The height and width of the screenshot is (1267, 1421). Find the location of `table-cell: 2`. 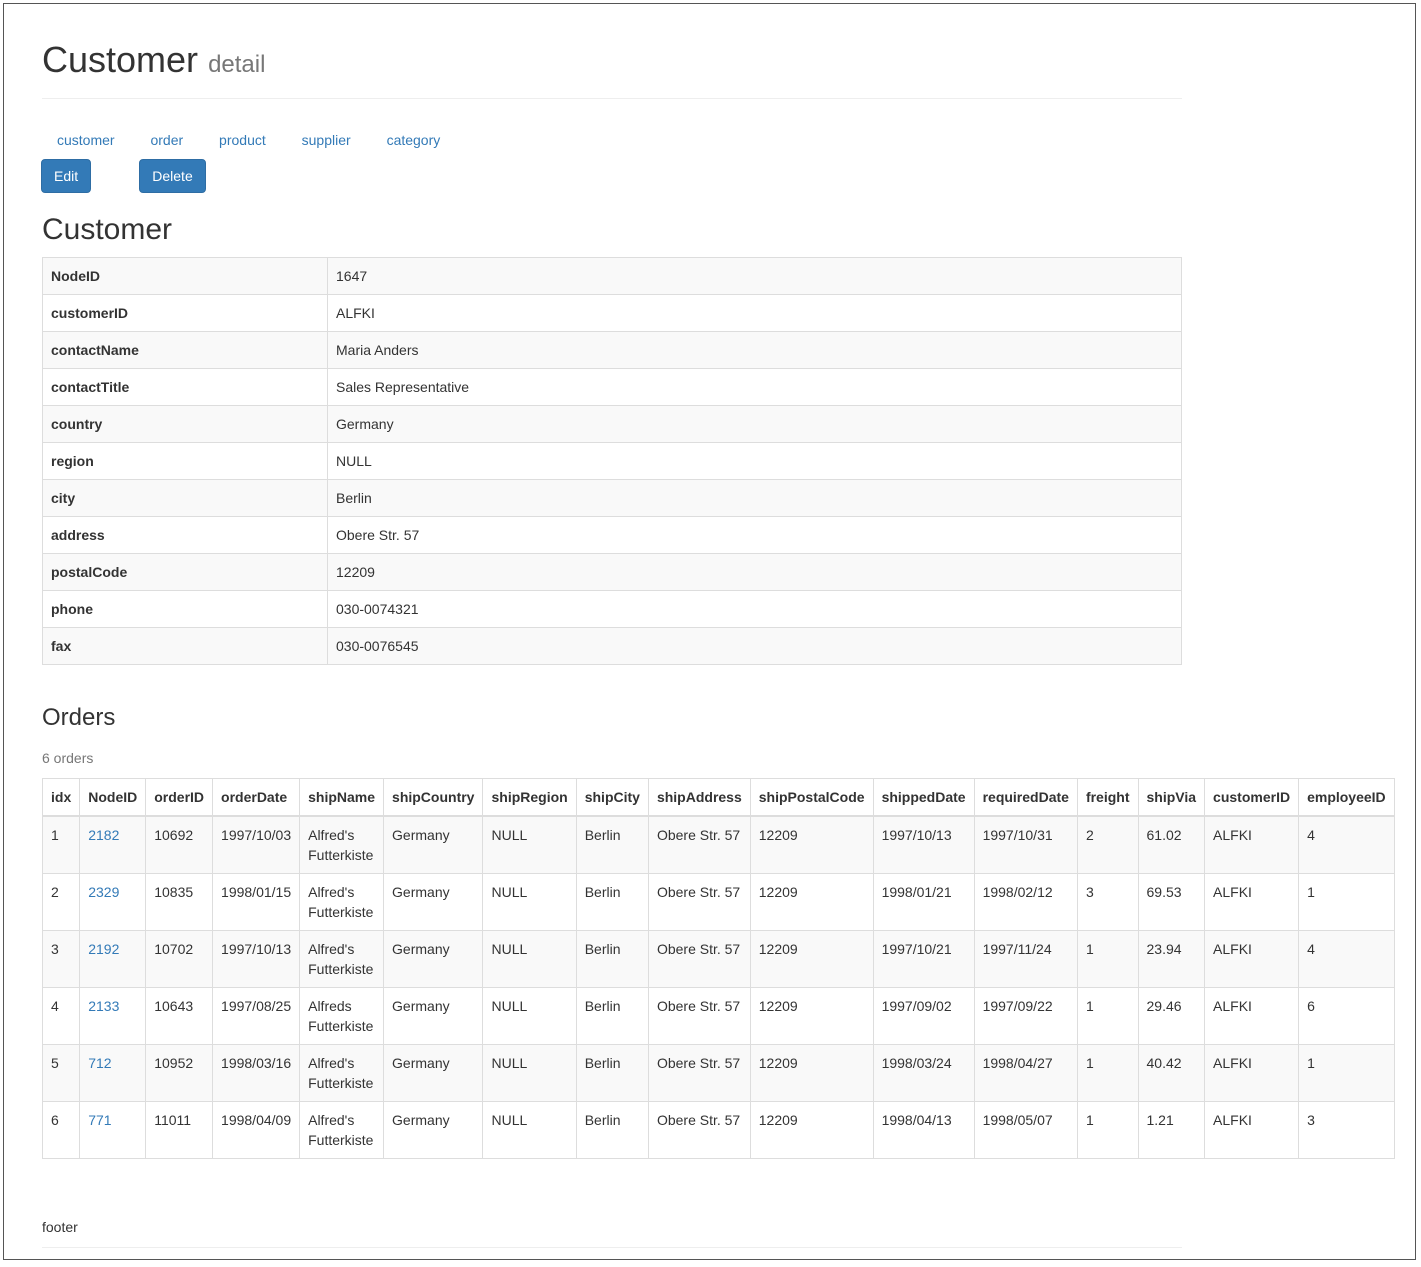

table-cell: 2 is located at coordinates (61, 902).